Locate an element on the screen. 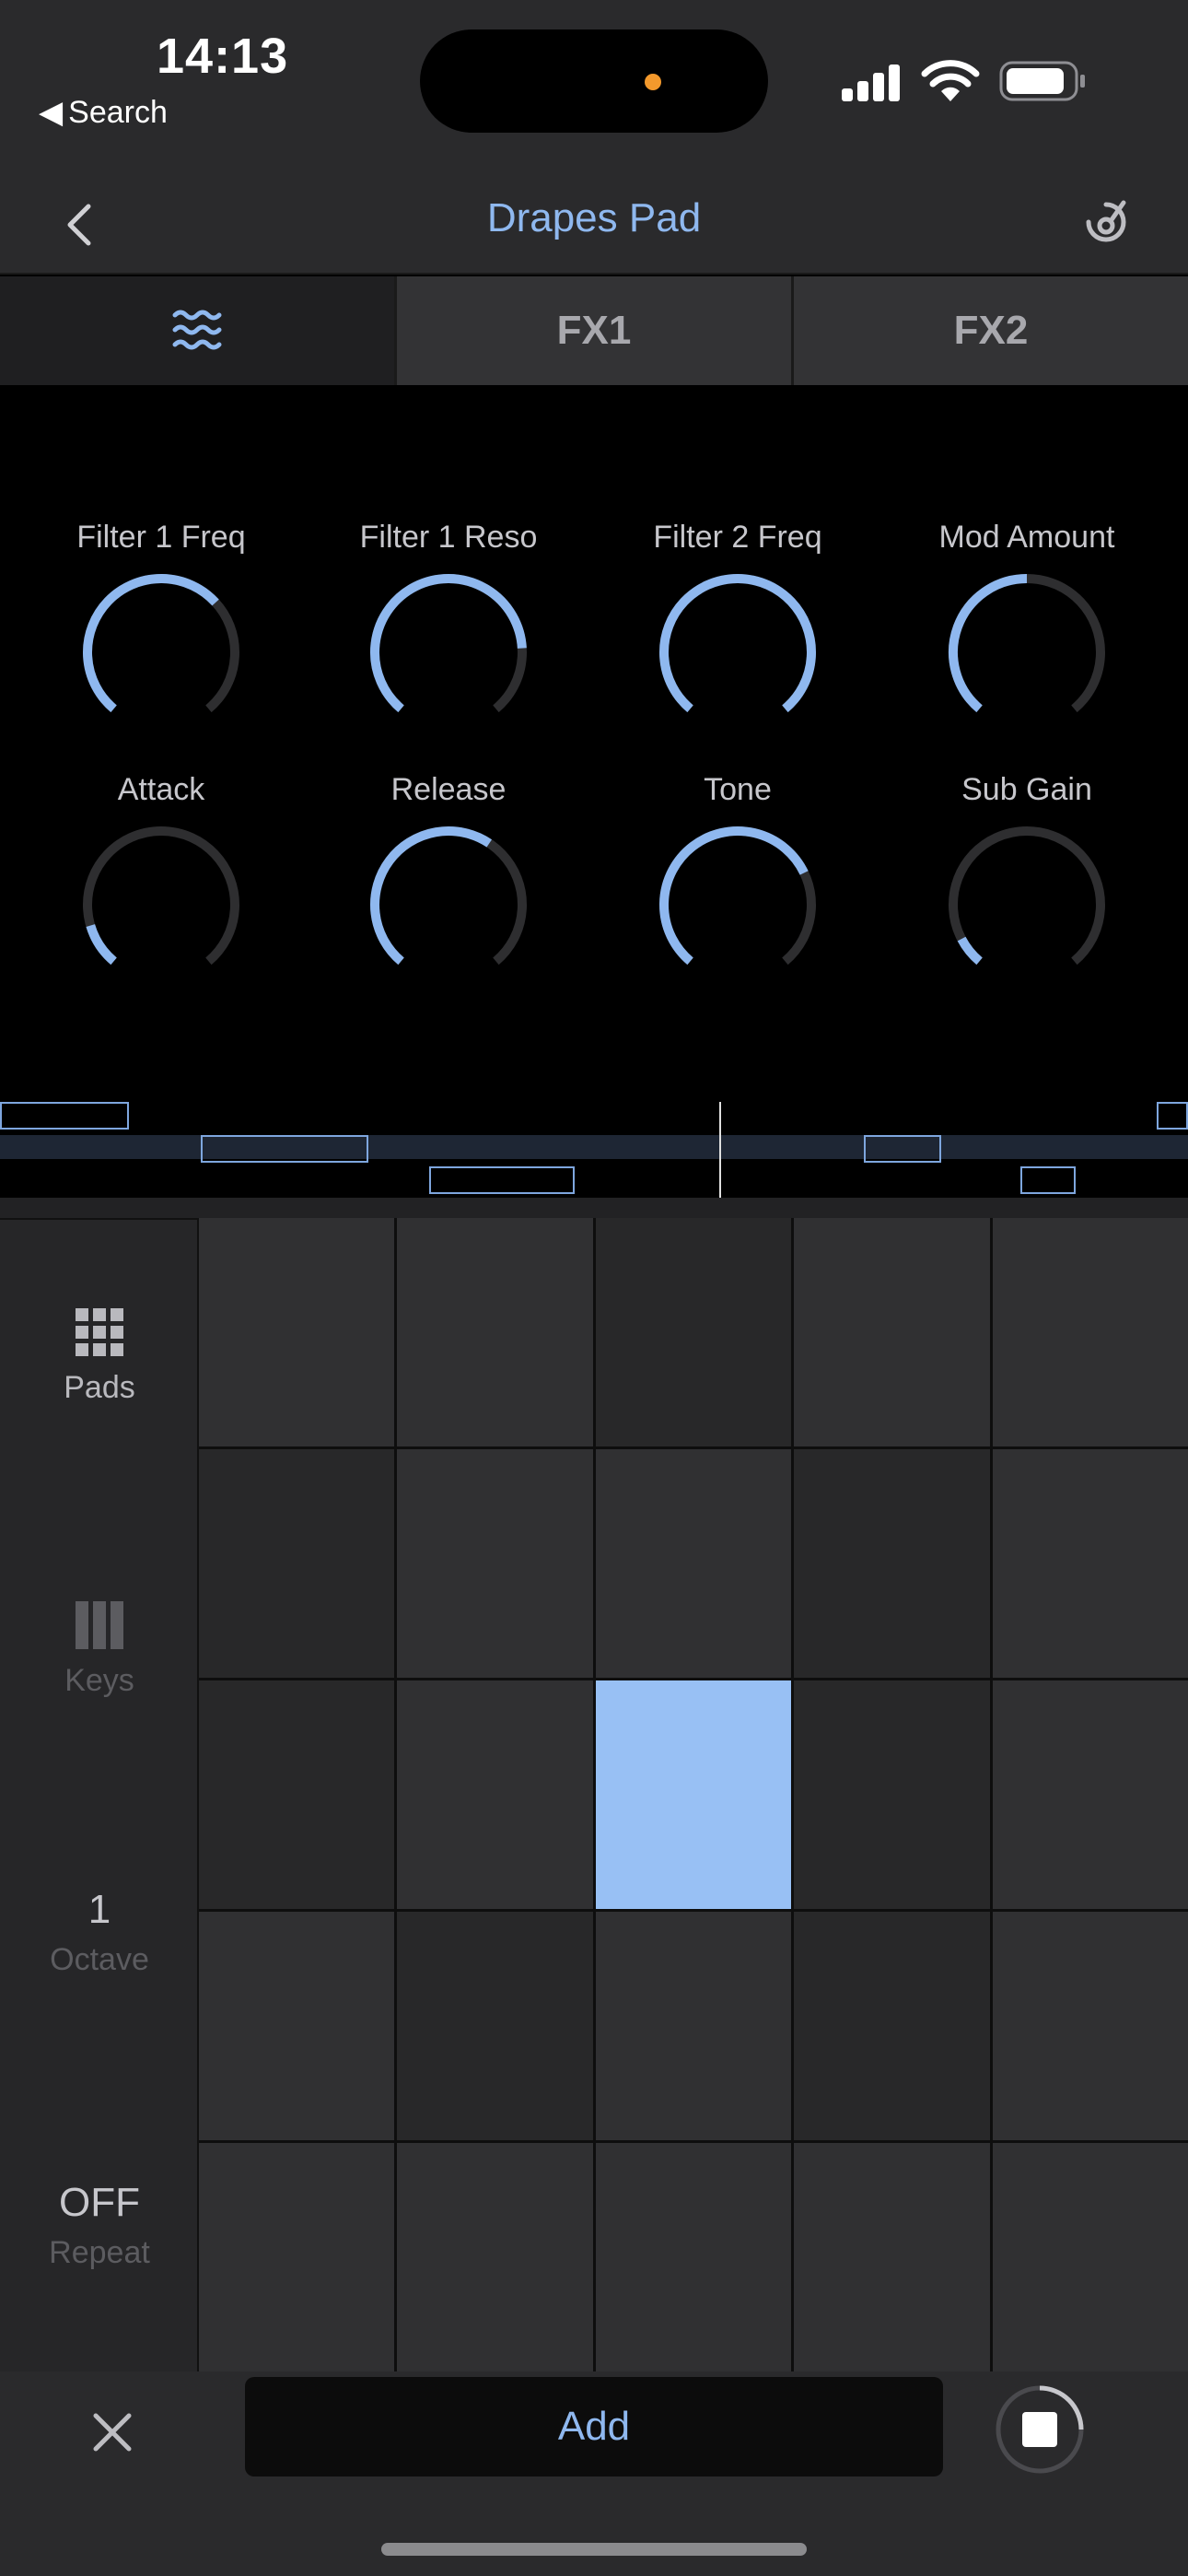  piano-keys-icon is located at coordinates (99, 1625).